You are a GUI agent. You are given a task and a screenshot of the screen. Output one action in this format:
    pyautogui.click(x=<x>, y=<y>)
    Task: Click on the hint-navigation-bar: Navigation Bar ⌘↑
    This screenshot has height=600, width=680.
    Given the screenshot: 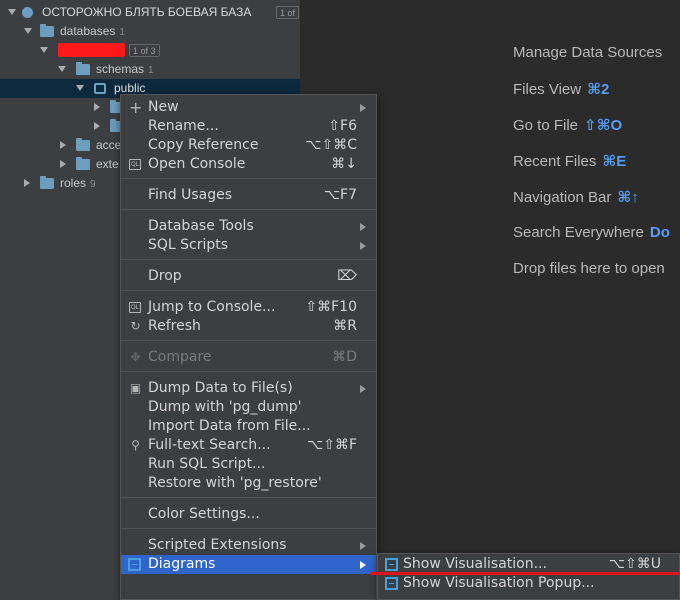 What is the action you would take?
    pyautogui.click(x=576, y=197)
    